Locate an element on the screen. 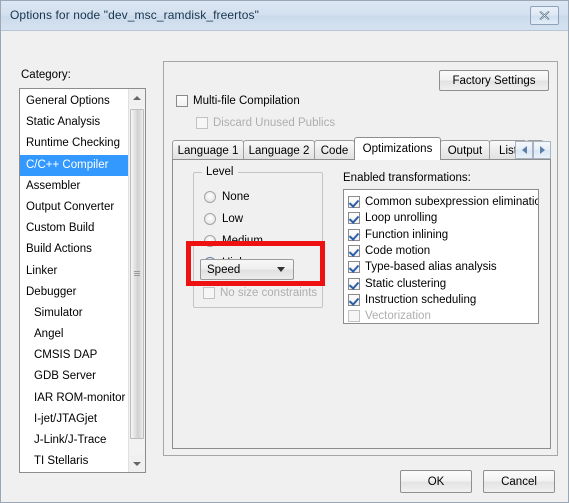  discard-unused-publics-checkbox: Discard Unused Publics is located at coordinates (265, 123).